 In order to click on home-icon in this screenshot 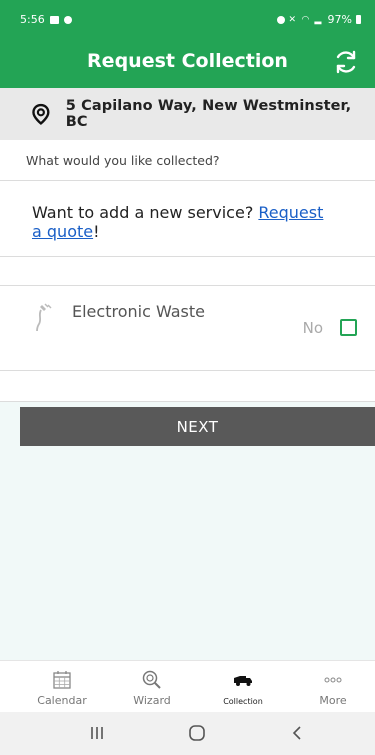, I will do `click(197, 733)`.